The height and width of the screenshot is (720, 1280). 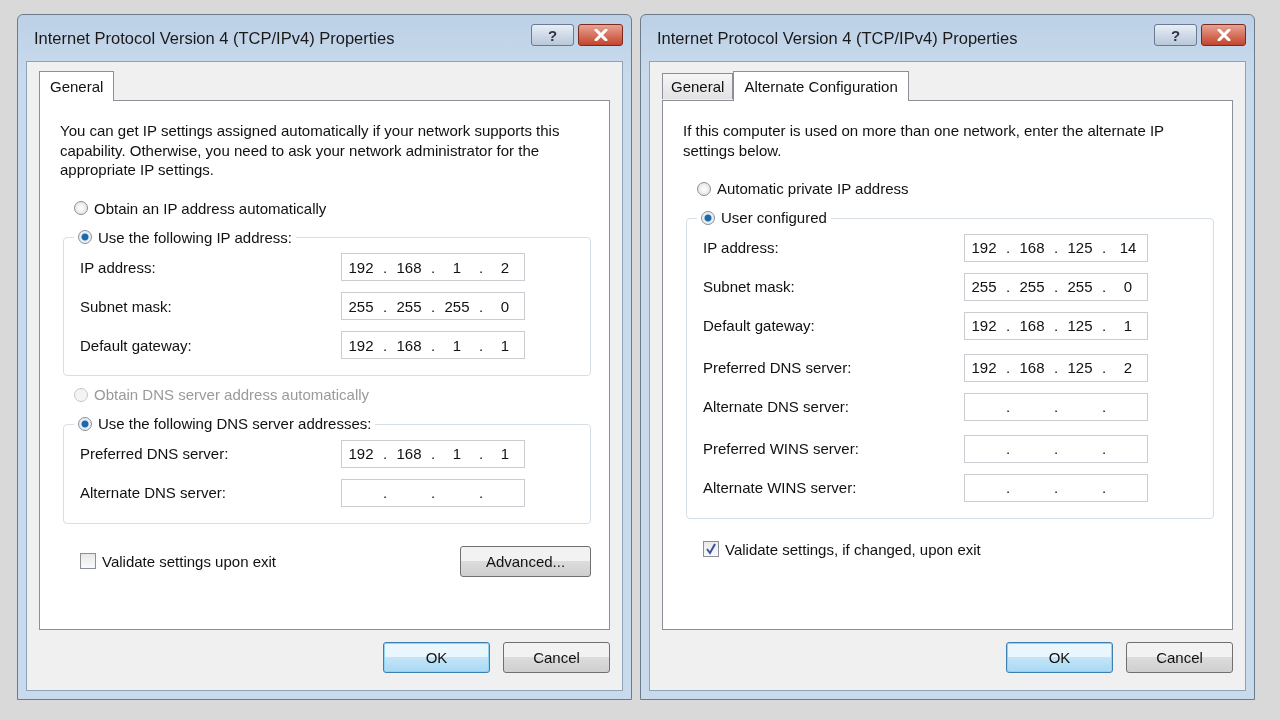 What do you see at coordinates (780, 487) in the screenshot?
I see `field-label: Alternate WINS server:` at bounding box center [780, 487].